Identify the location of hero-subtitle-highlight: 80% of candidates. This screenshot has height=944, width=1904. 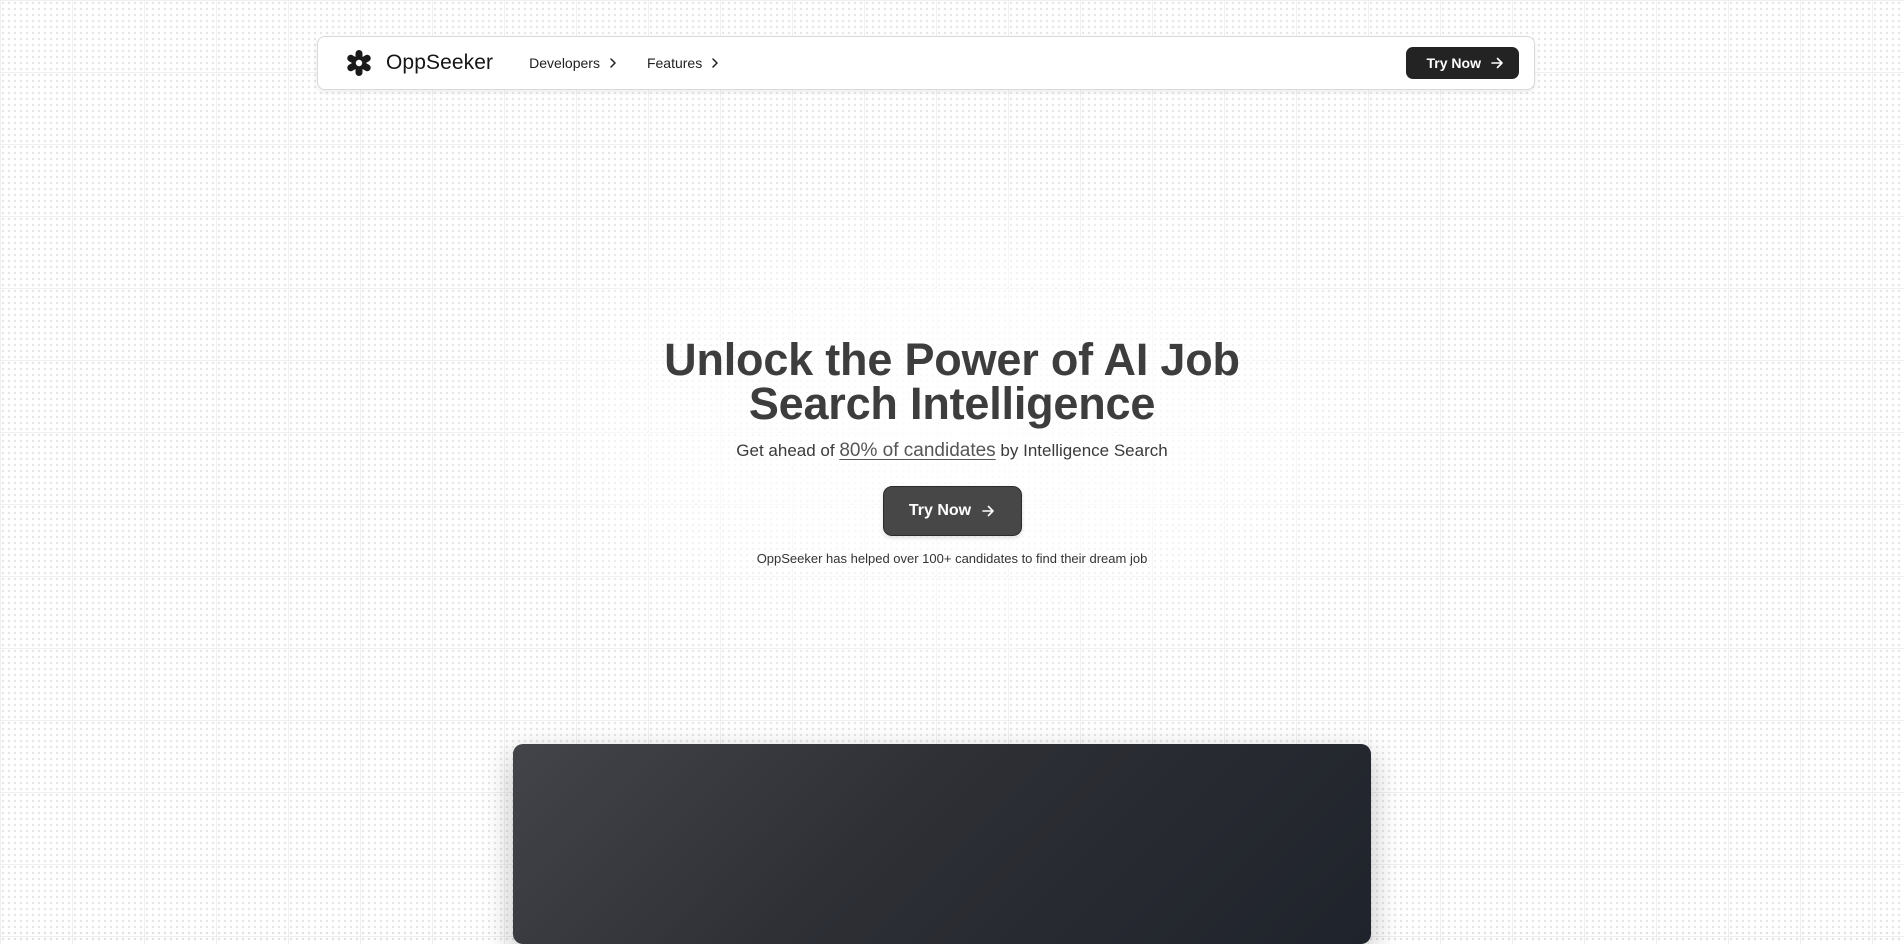
(917, 450).